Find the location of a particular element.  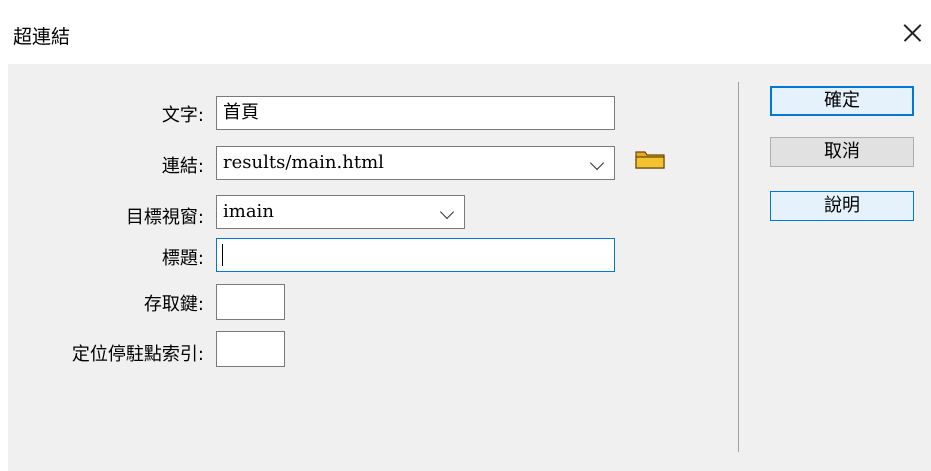

tab-index-field is located at coordinates (250, 349).